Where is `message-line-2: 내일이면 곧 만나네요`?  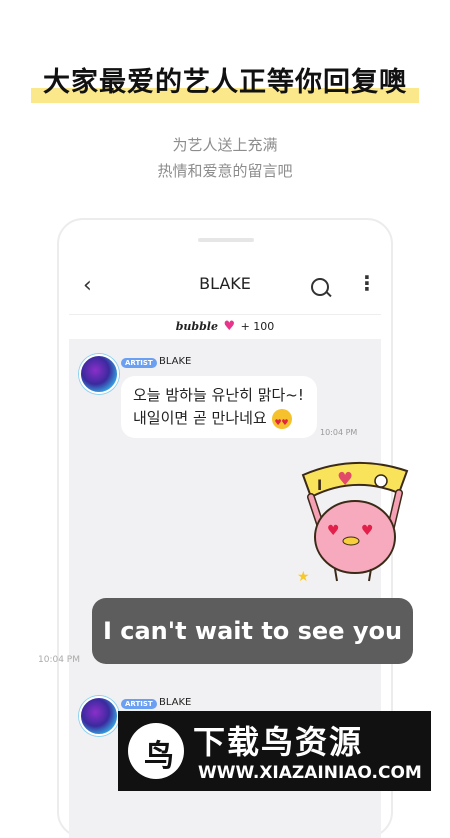
message-line-2: 내일이면 곧 만나네요 is located at coordinates (219, 420).